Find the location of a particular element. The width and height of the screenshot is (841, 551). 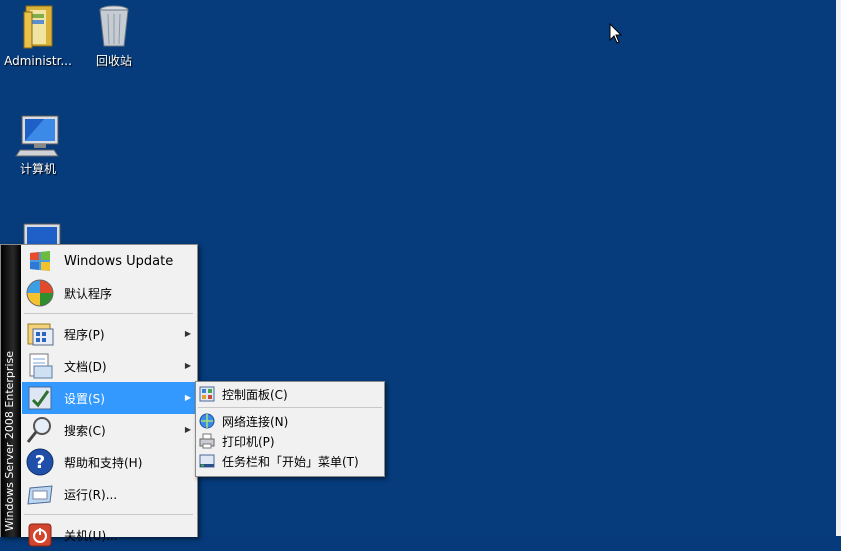

desktop-icon-recycle-bin: 回收站 is located at coordinates (114, 35).